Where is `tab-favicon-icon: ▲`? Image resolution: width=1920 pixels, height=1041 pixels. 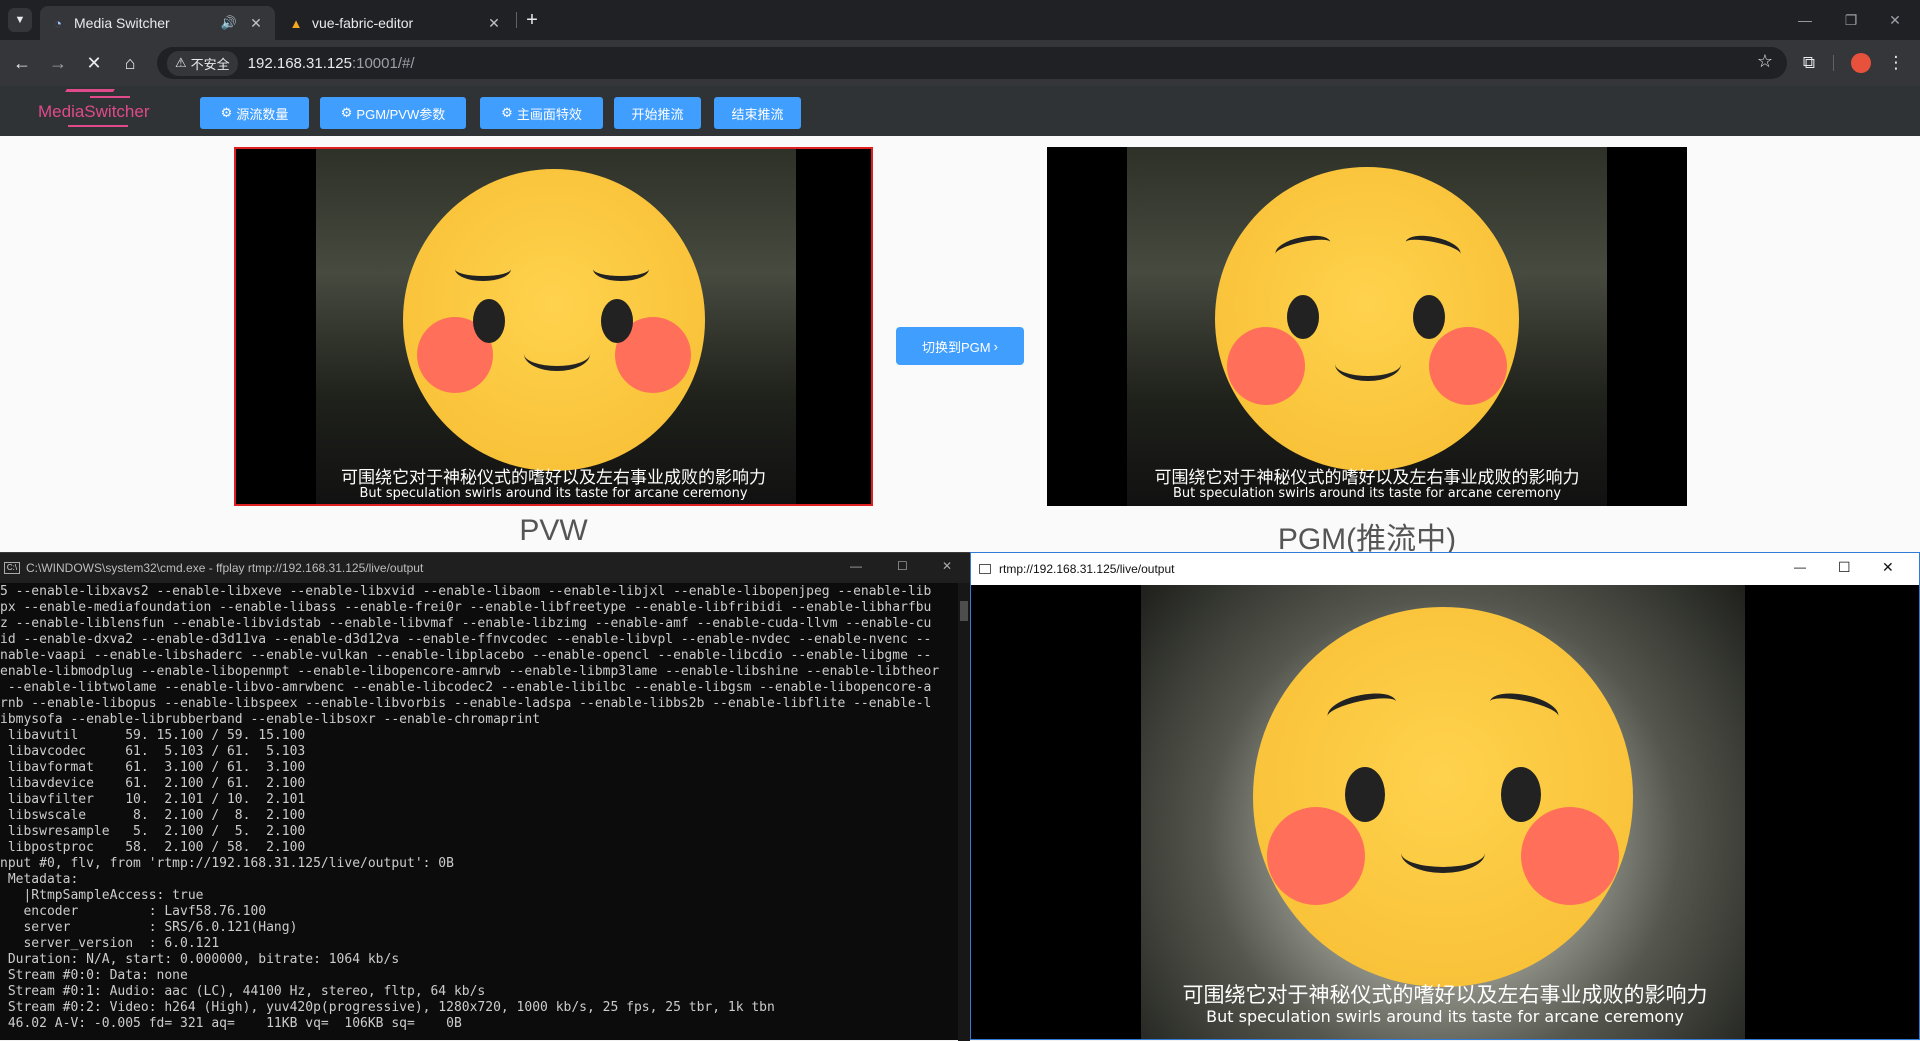 tab-favicon-icon: ▲ is located at coordinates (296, 23).